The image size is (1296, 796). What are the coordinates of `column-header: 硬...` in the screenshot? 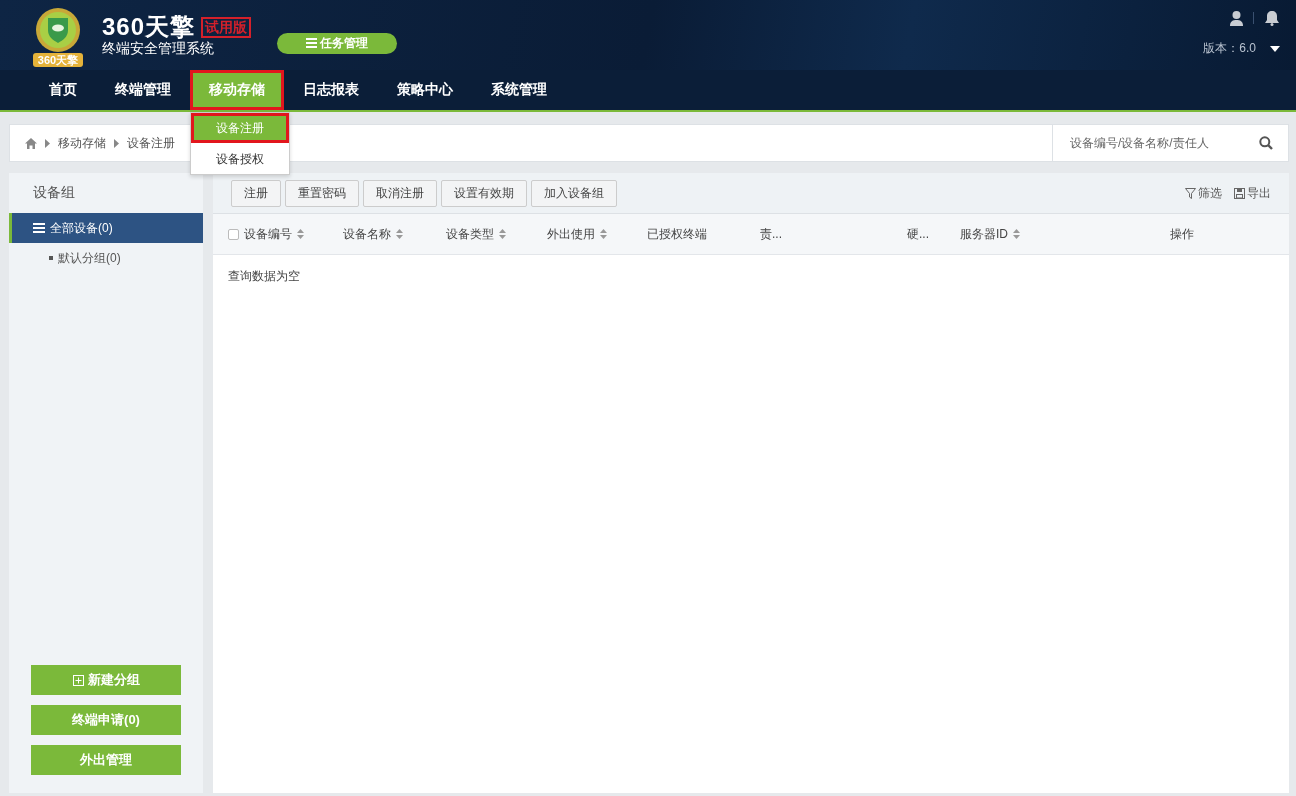 It's located at (918, 234).